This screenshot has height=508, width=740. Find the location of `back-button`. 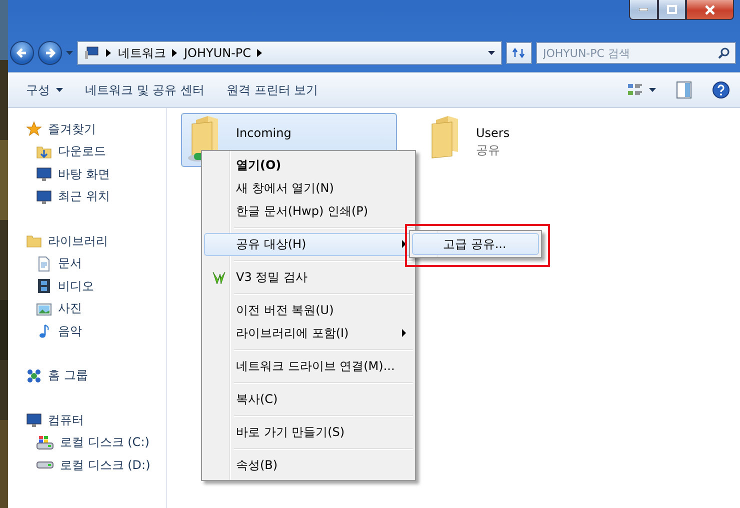

back-button is located at coordinates (22, 53).